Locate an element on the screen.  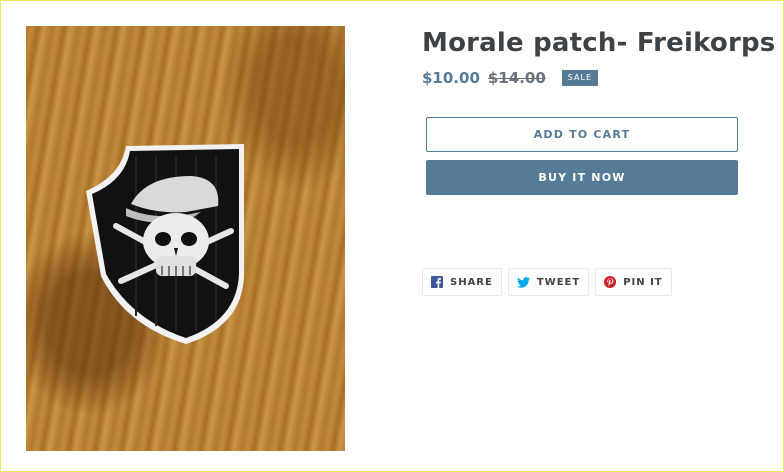
share-label: SHARE is located at coordinates (471, 282).